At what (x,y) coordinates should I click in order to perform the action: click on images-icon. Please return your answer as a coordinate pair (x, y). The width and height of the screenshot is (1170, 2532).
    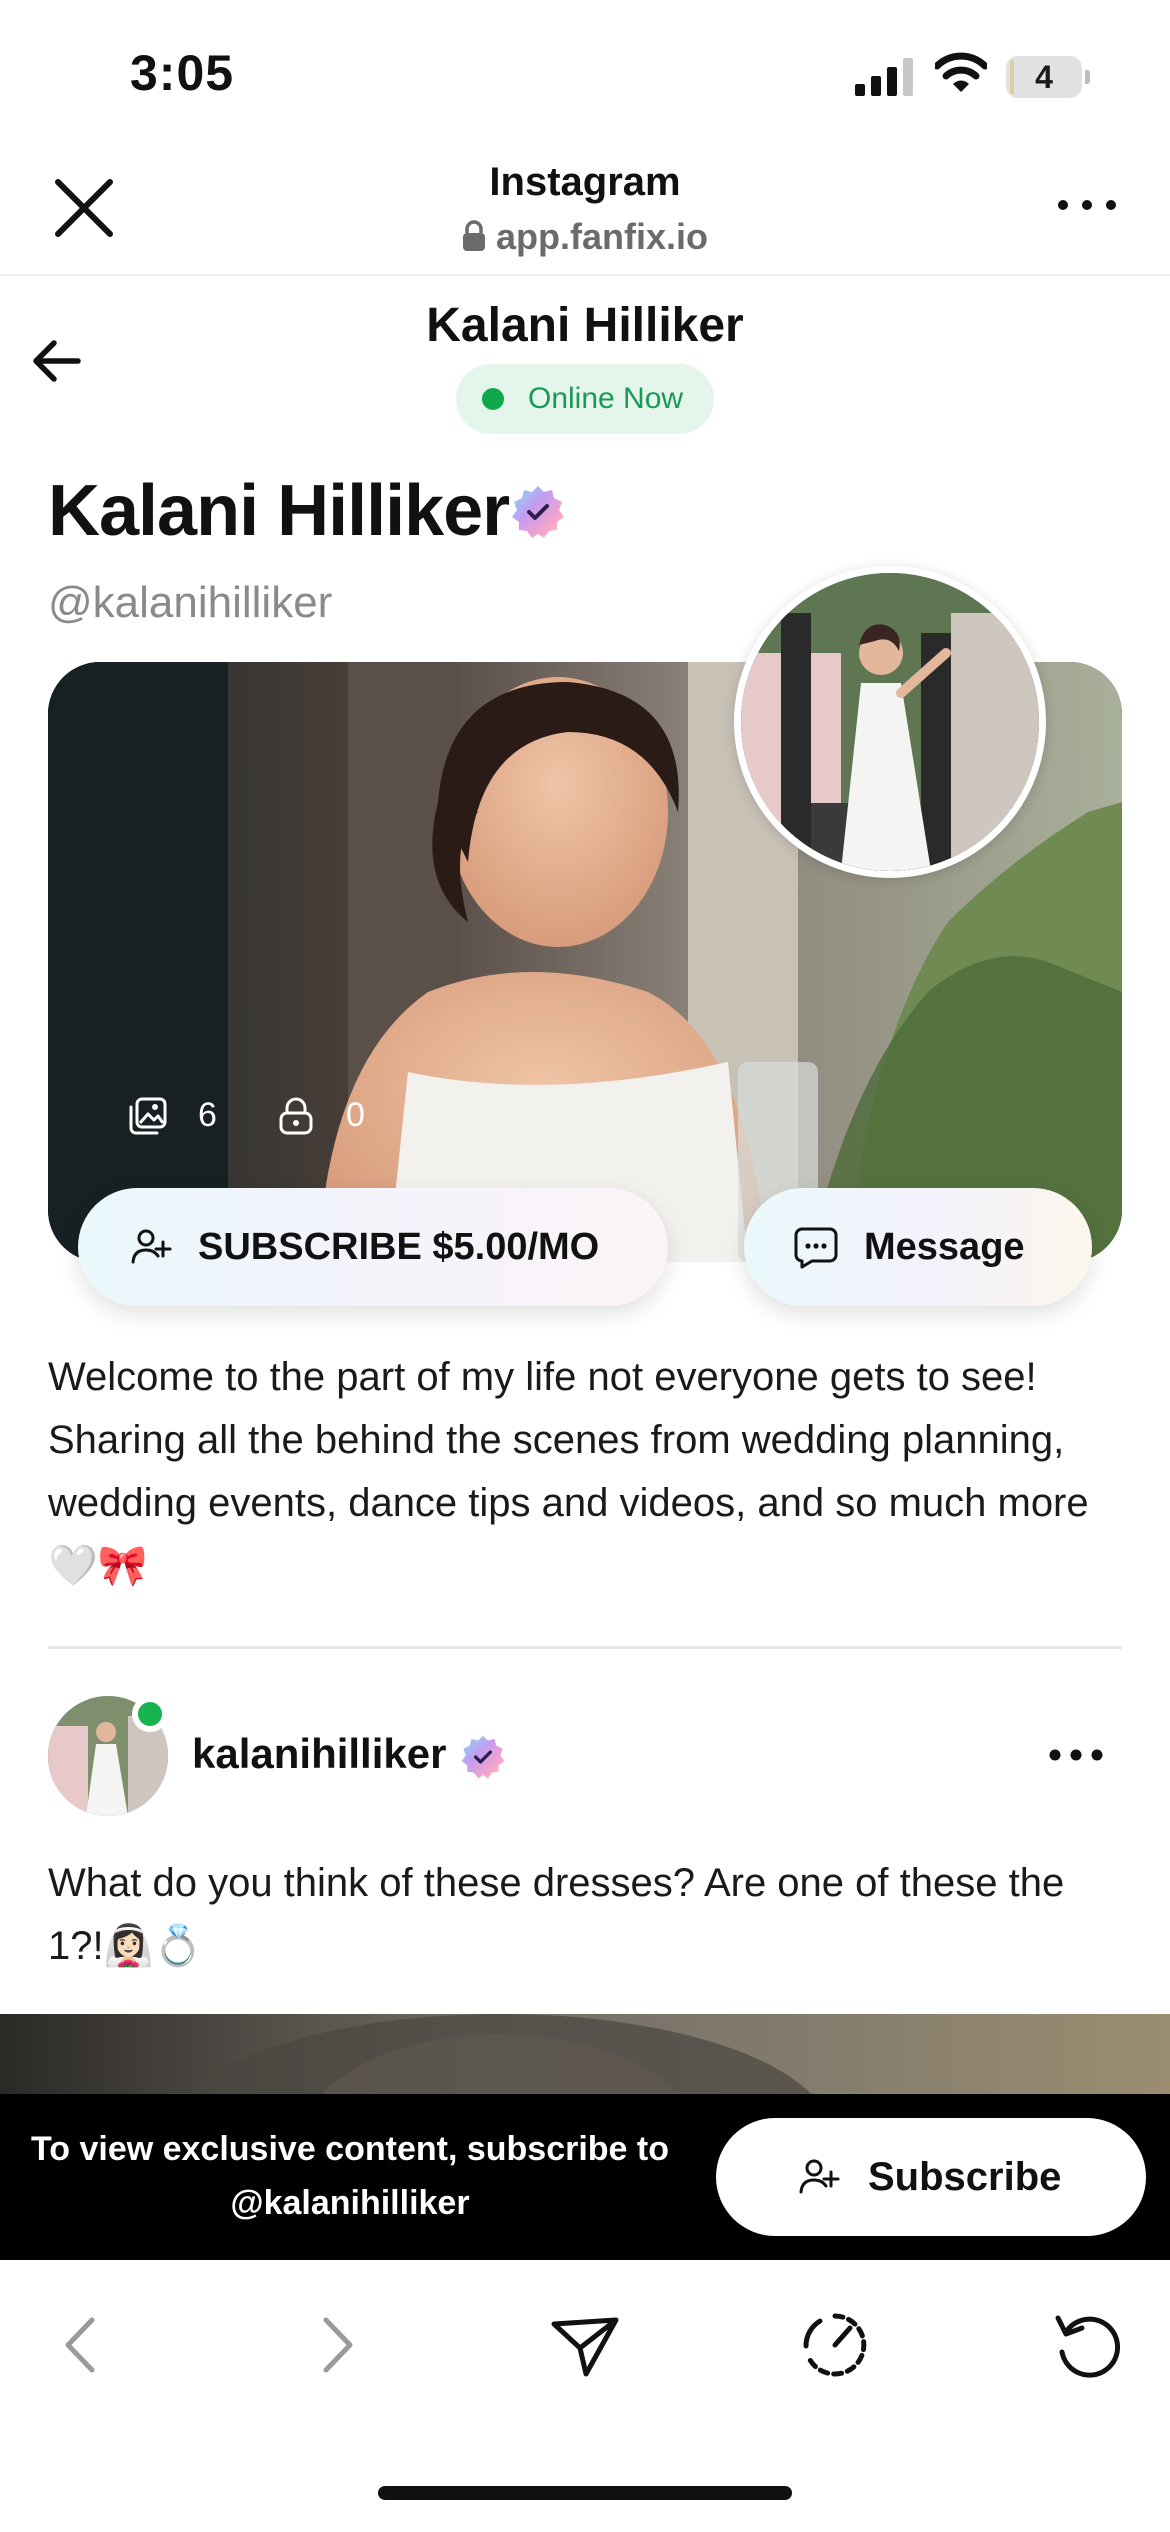
    Looking at the image, I should click on (148, 1116).